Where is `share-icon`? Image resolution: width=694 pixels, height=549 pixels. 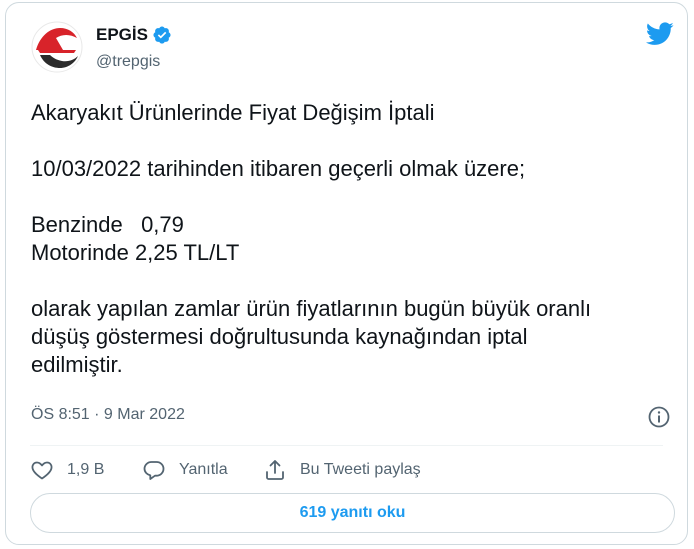
share-icon is located at coordinates (275, 470).